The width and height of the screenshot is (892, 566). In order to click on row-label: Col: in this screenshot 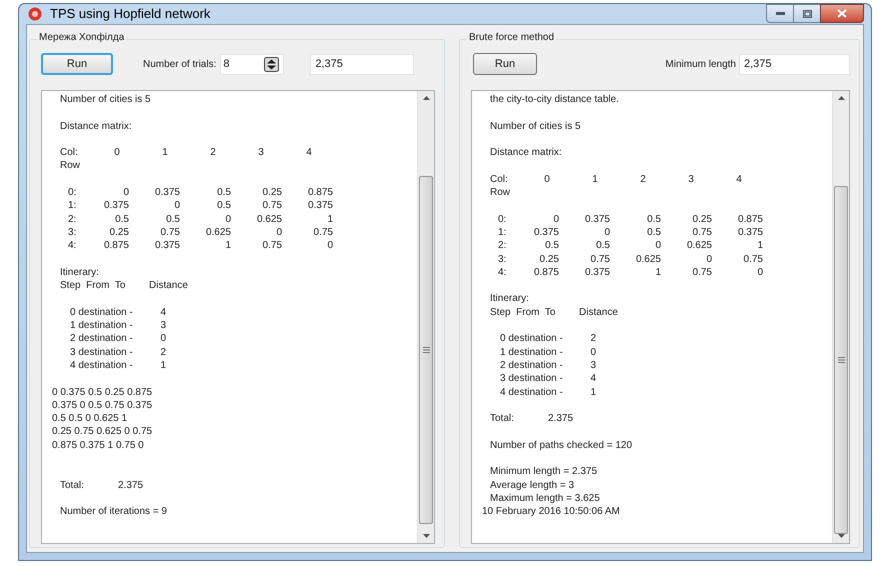, I will do `click(499, 179)`.